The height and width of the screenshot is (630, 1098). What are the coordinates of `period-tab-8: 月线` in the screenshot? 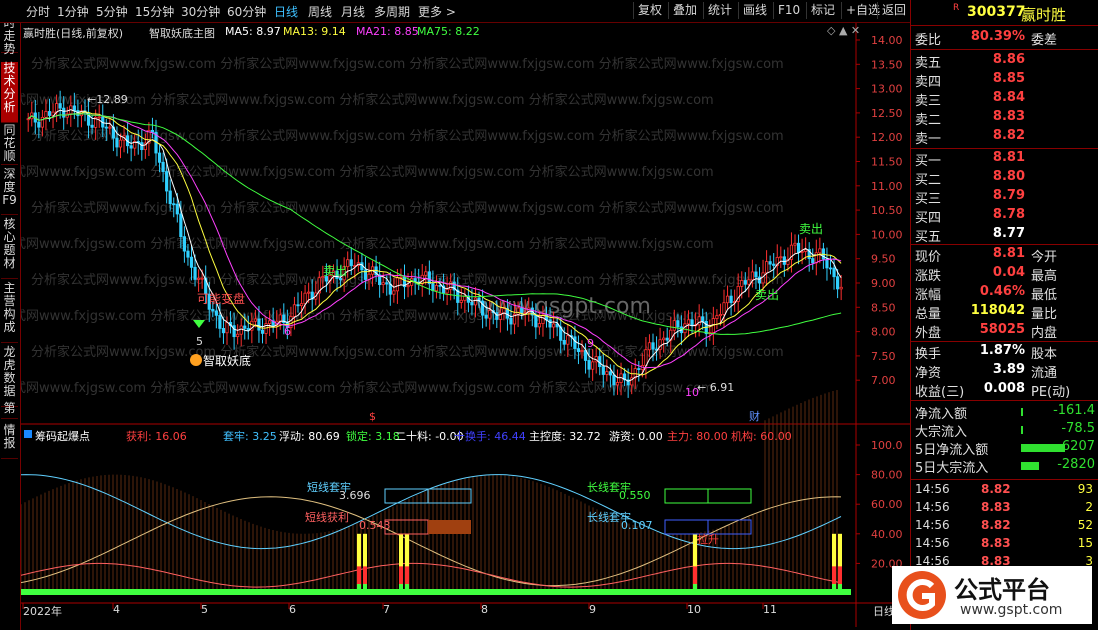 It's located at (353, 11).